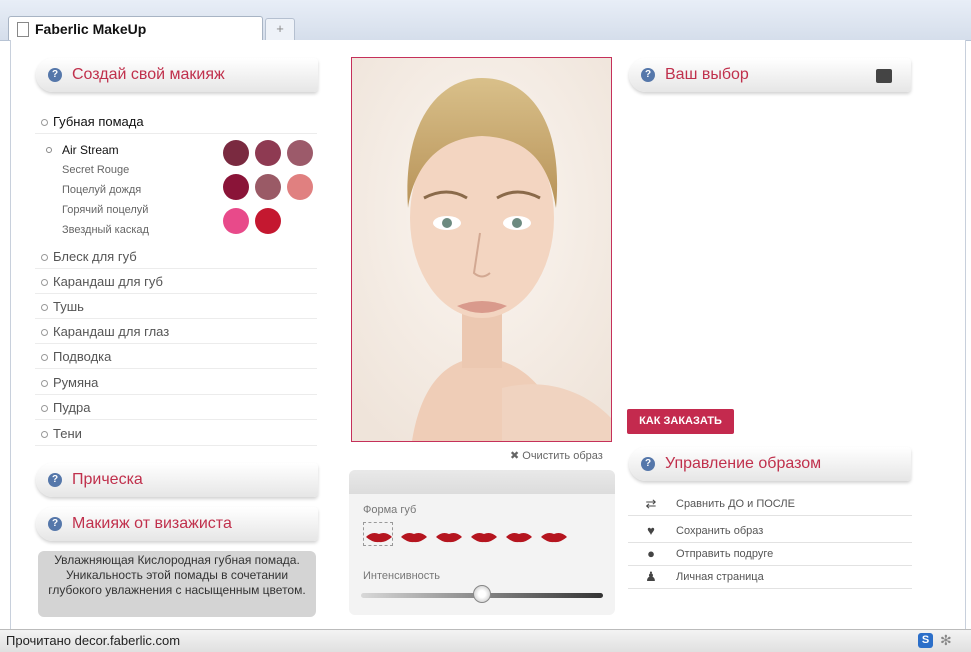 The height and width of the screenshot is (652, 971). I want to click on create-makeup-header: ? Создай свой макияж, so click(177, 75).